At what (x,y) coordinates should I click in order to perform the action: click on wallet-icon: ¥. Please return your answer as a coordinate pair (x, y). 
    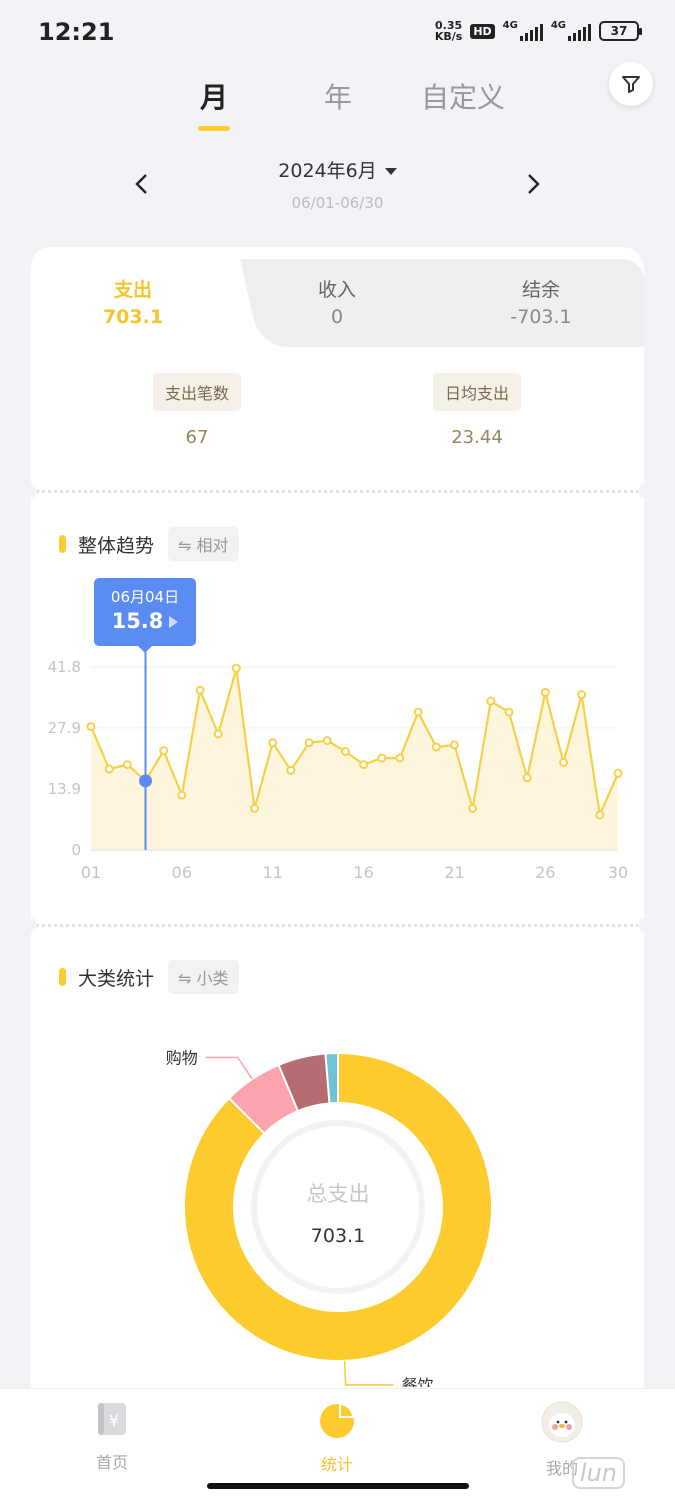
    Looking at the image, I should click on (112, 1419).